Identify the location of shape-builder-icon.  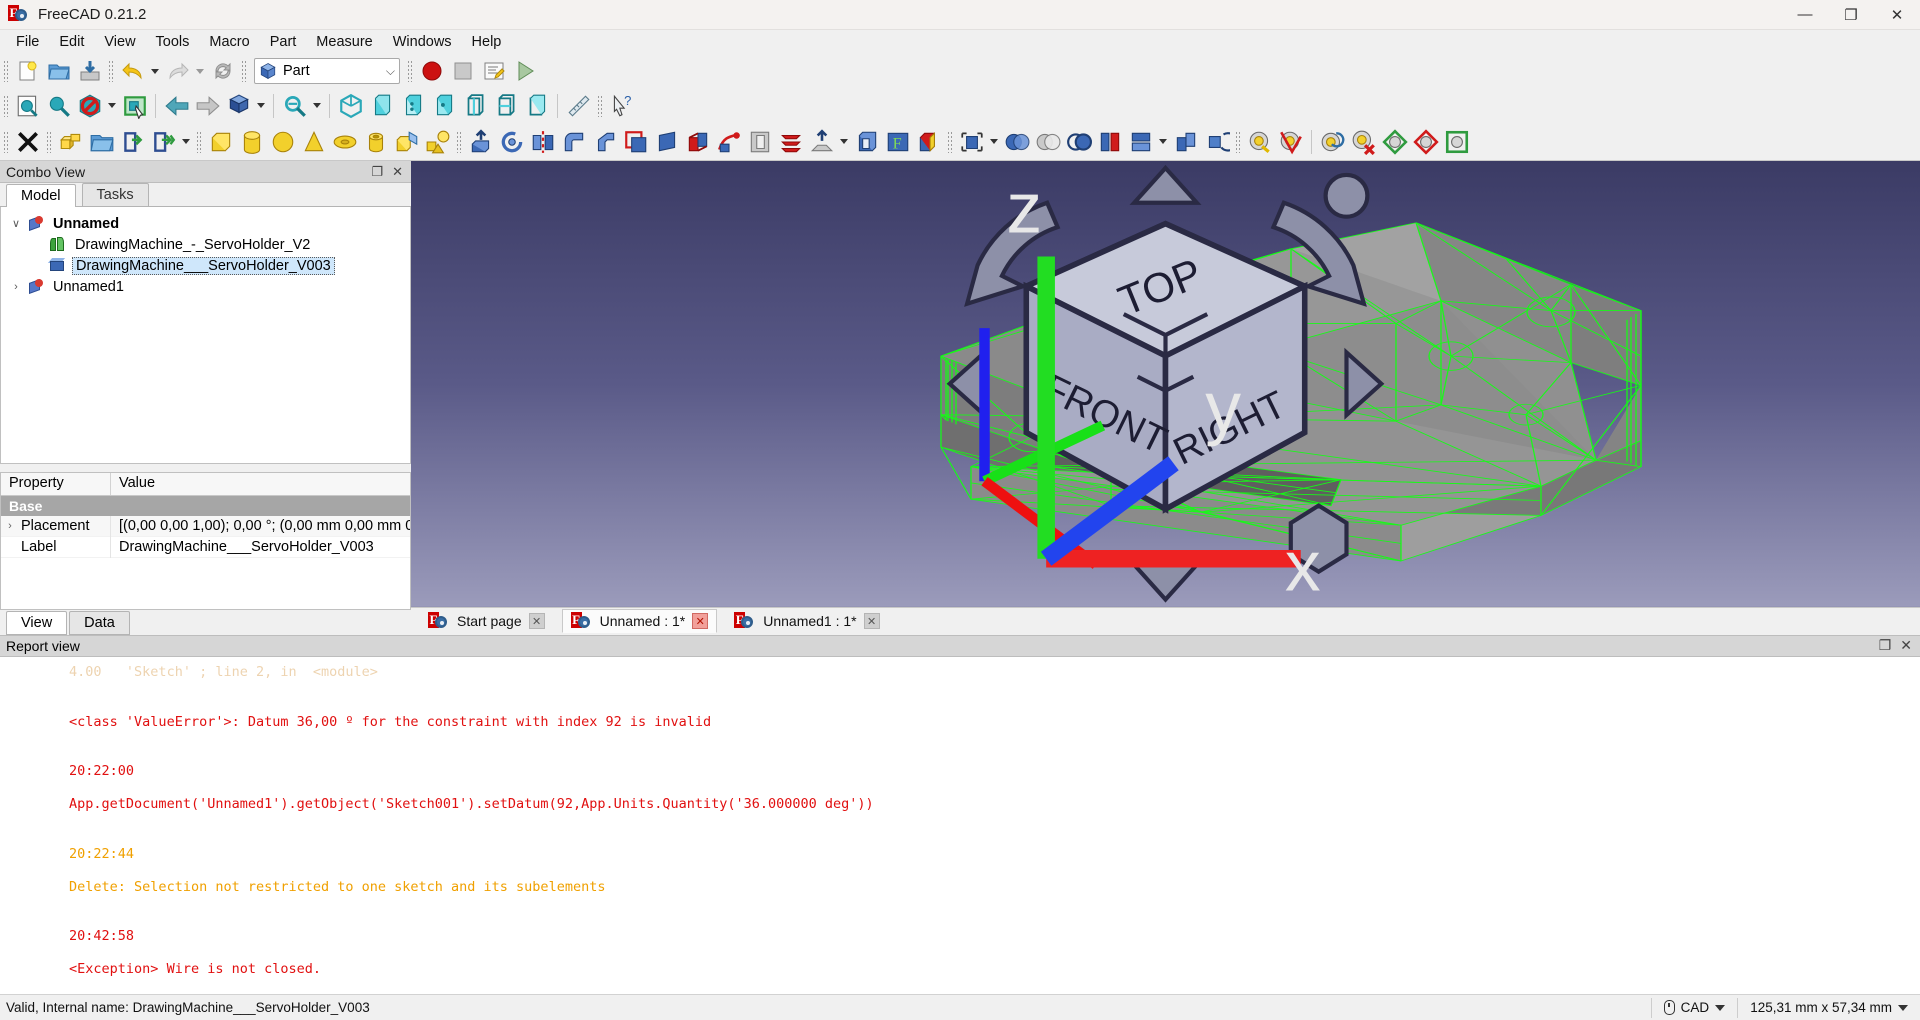
(406, 141).